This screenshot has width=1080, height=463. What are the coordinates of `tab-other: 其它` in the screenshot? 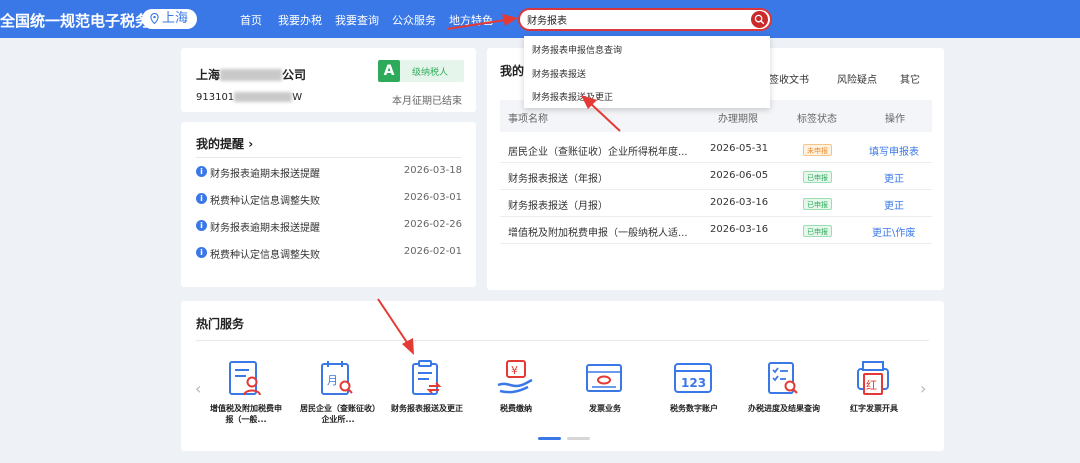 It's located at (910, 78).